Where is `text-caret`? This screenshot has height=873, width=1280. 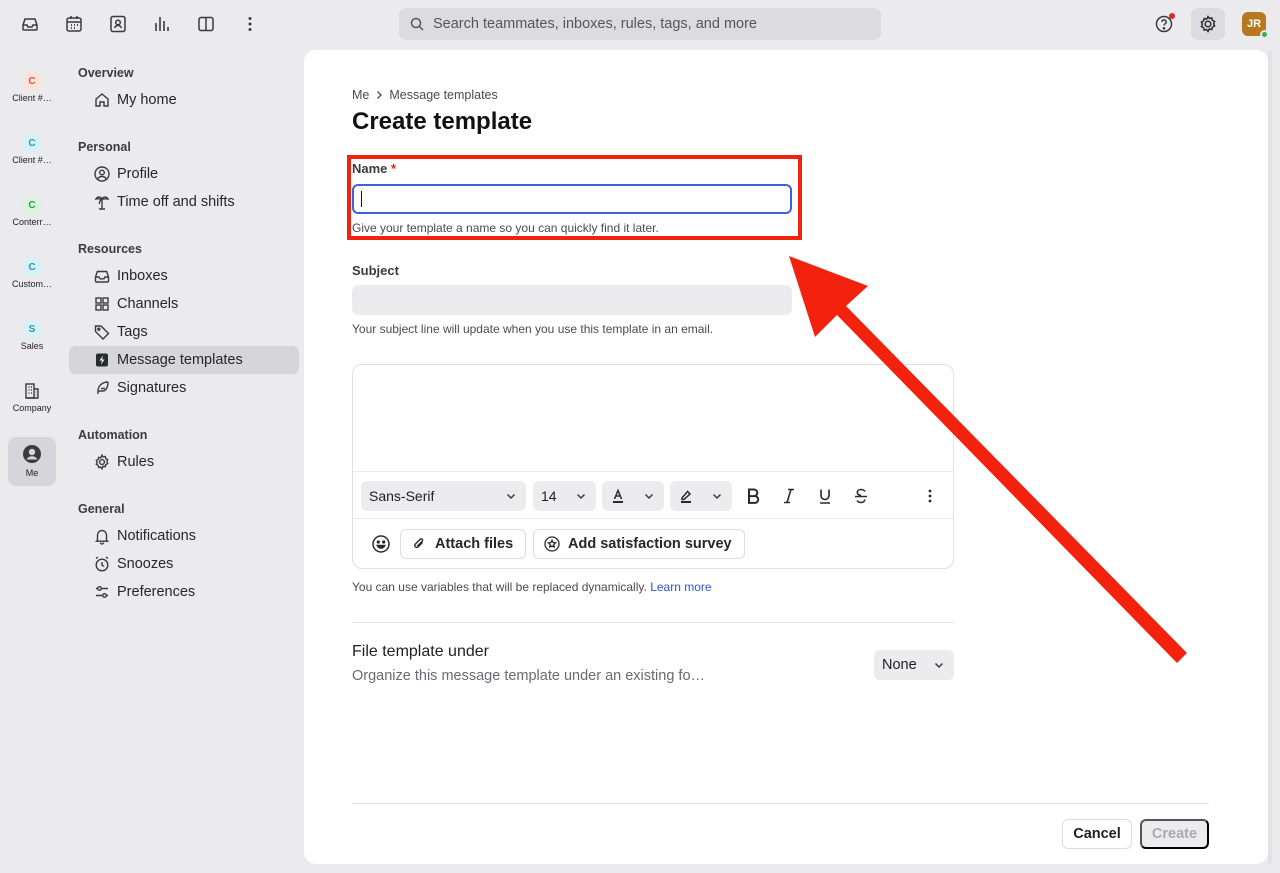 text-caret is located at coordinates (361, 199).